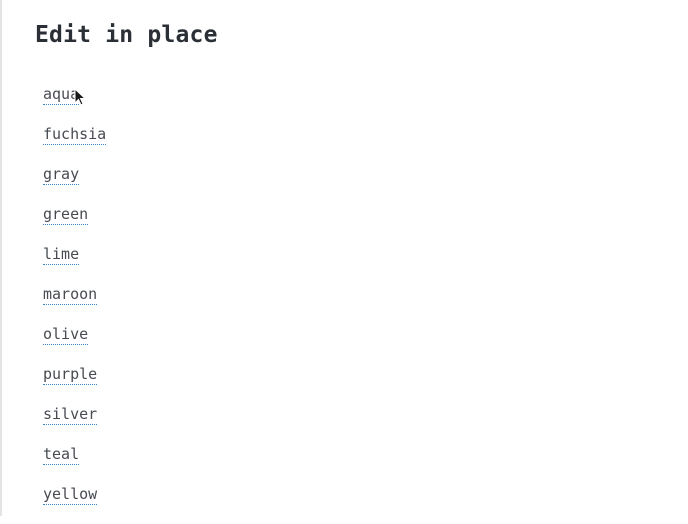 The height and width of the screenshot is (524, 688). I want to click on list-item: olive, so click(74, 344).